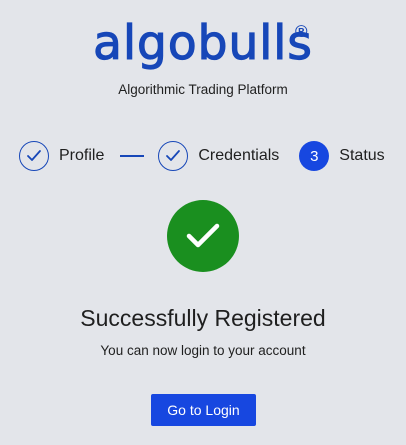  I want to click on success-check-icon, so click(203, 236).